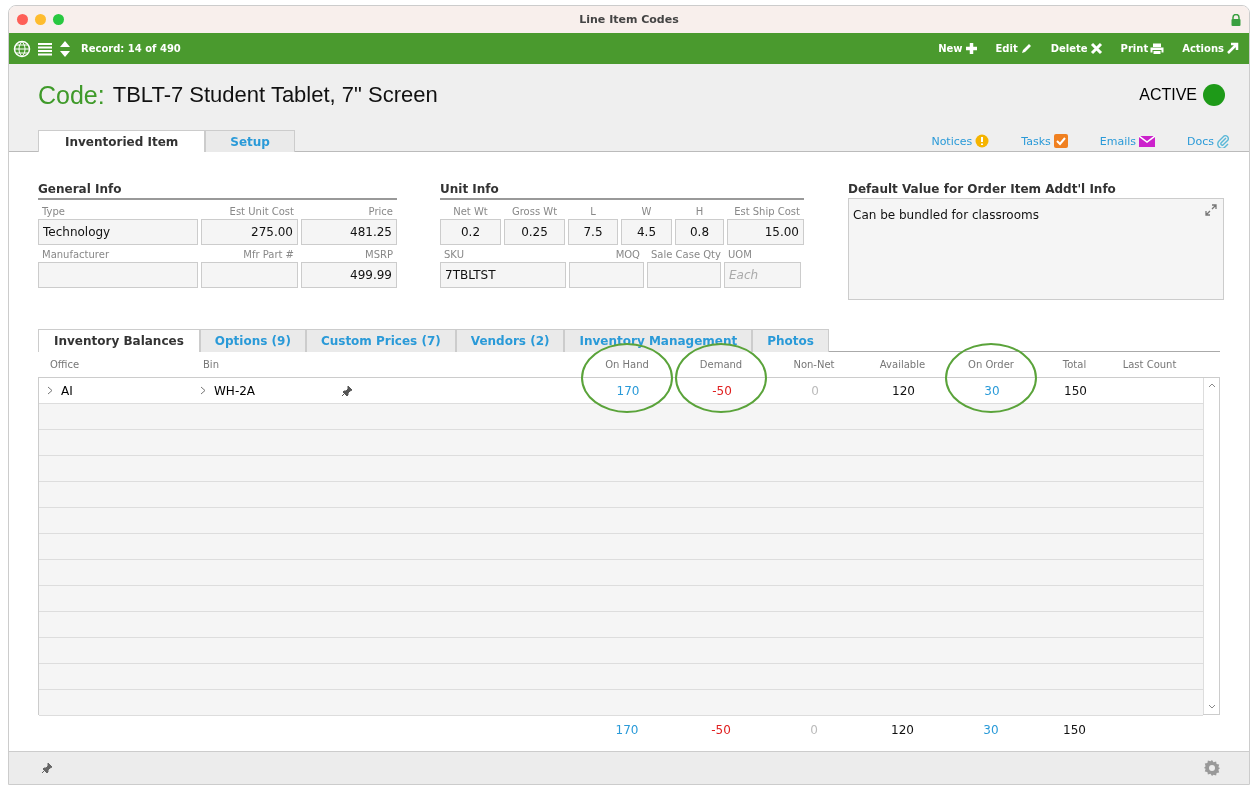 This screenshot has width=1254, height=785. I want to click on column-header: Non-Net, so click(814, 364).